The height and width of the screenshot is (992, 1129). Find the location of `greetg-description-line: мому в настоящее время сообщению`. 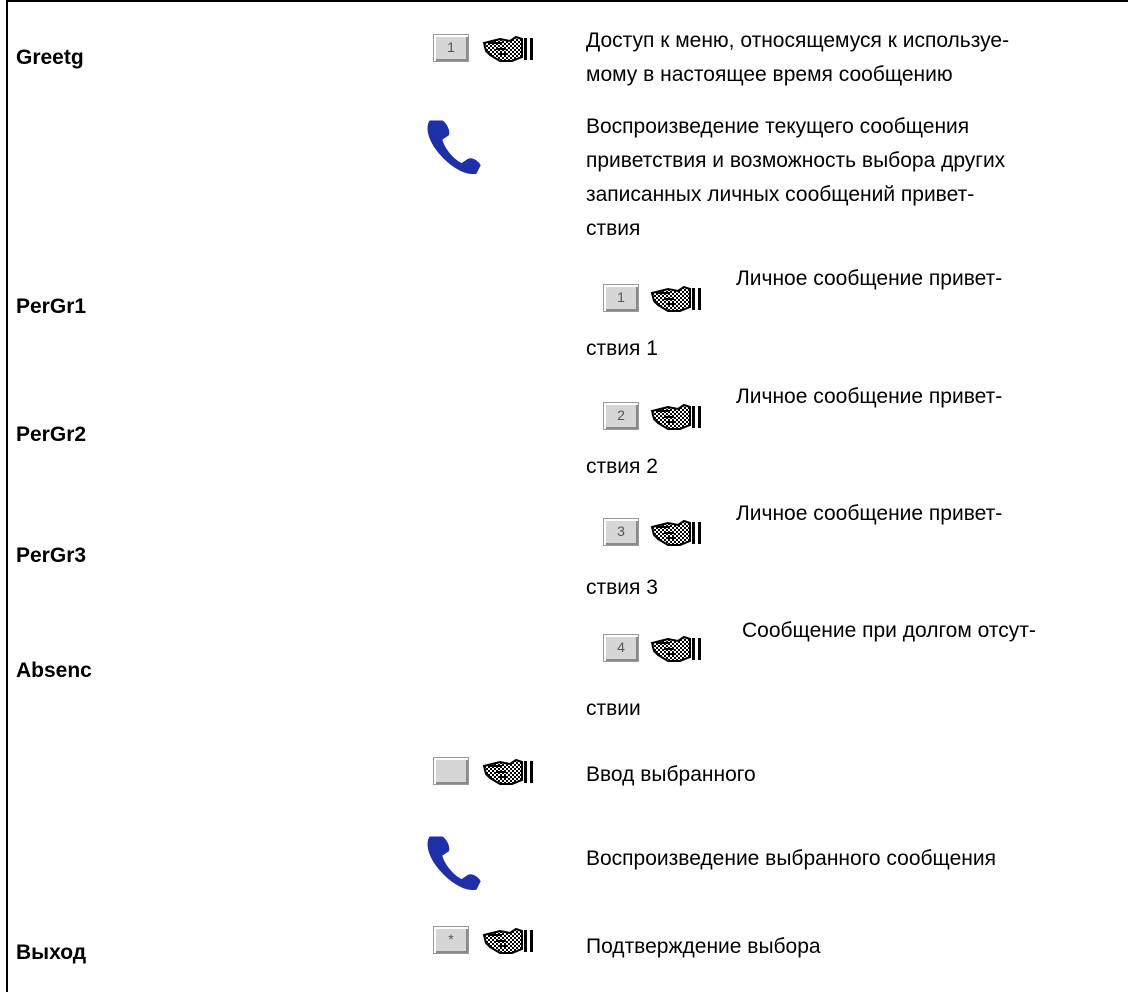

greetg-description-line: мому в настоящее время сообщению is located at coordinates (769, 74).